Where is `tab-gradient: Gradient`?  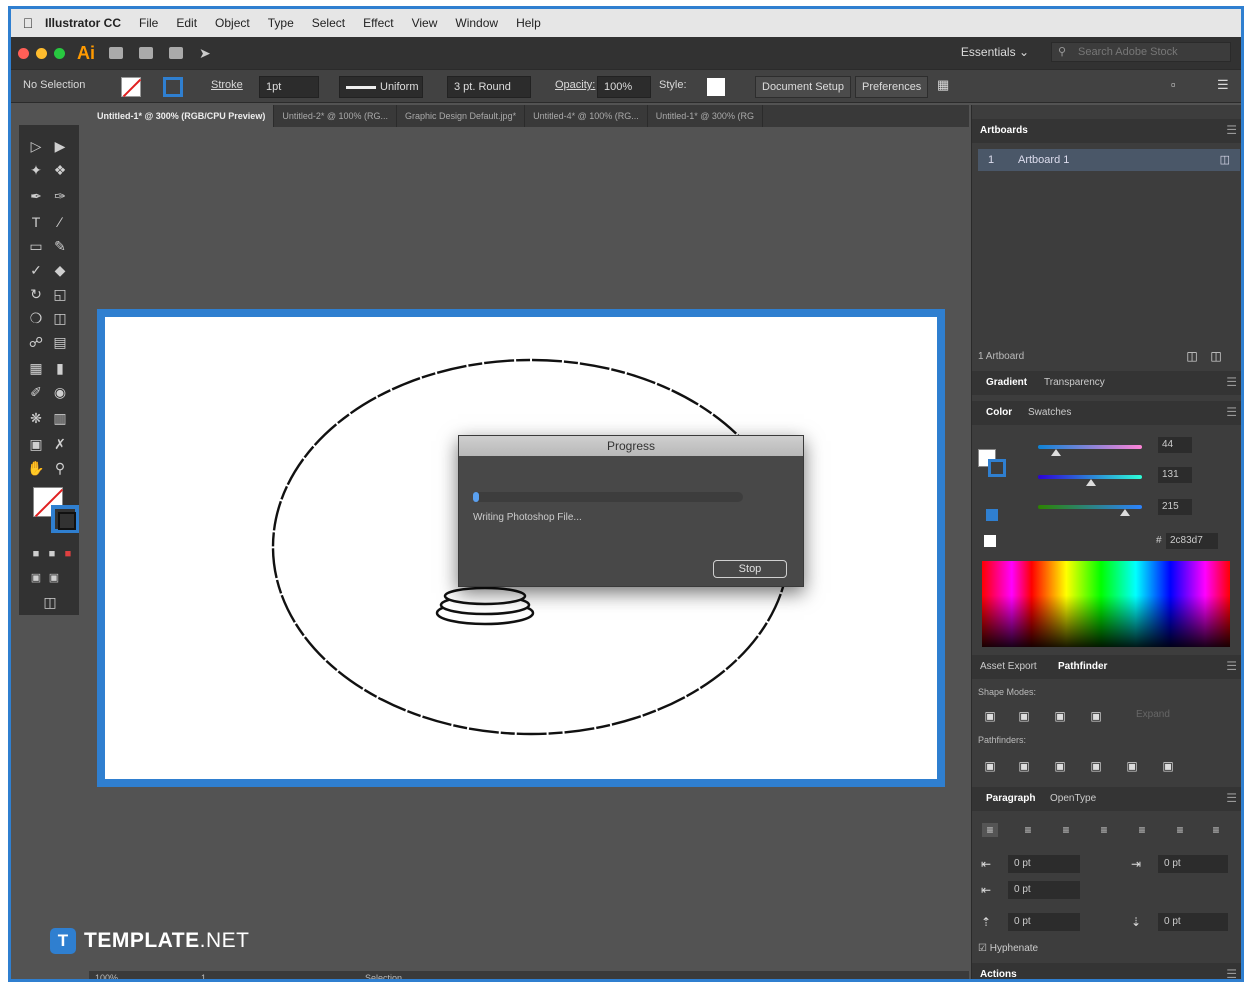 tab-gradient: Gradient is located at coordinates (1006, 382).